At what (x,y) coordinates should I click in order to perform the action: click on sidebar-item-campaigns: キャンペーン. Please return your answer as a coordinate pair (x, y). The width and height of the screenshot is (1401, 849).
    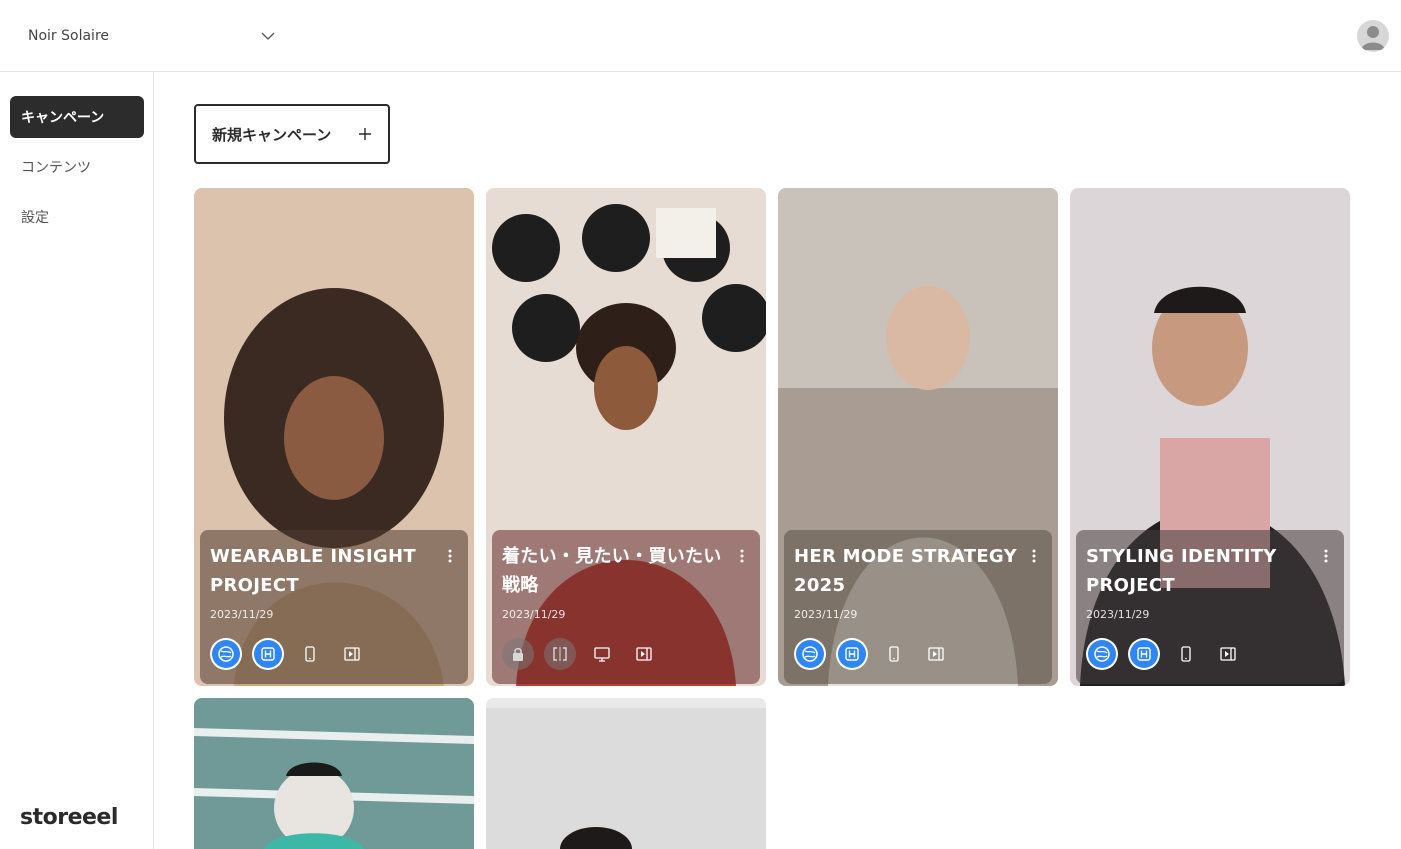
    Looking at the image, I should click on (77, 117).